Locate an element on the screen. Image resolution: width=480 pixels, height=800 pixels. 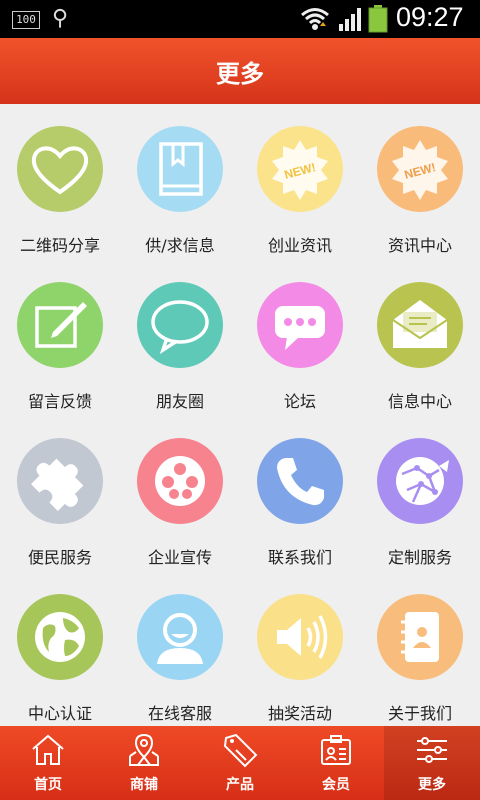
grid-item-moments: 朋友圈 is located at coordinates (180, 337).